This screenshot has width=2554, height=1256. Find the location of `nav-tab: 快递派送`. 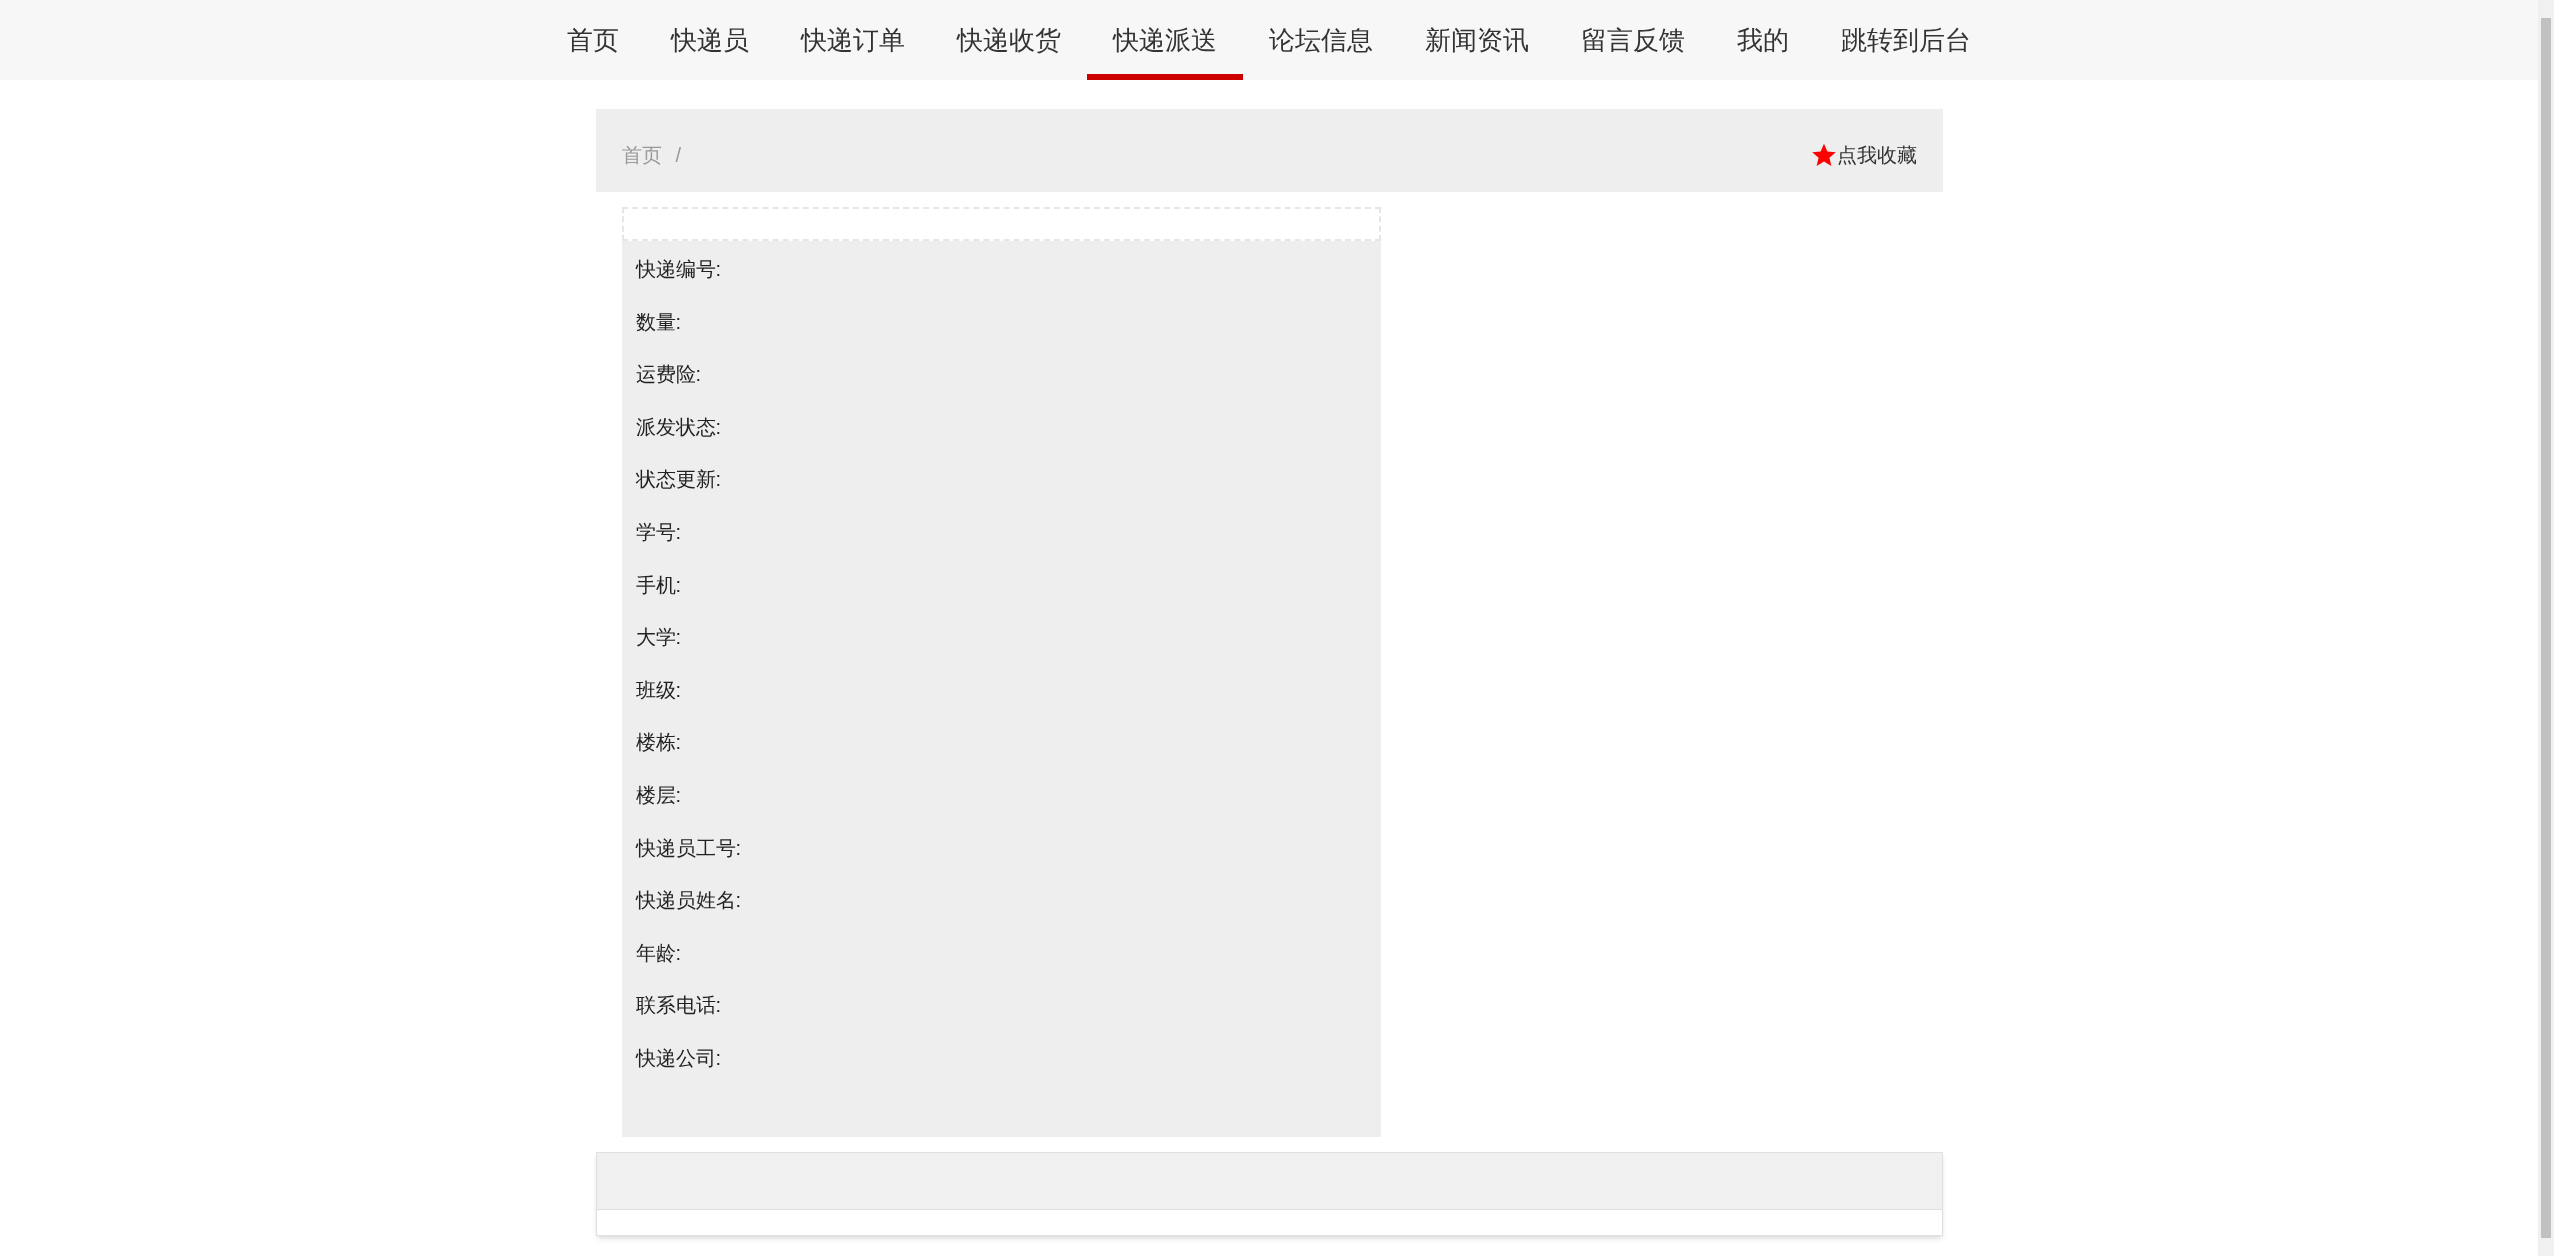

nav-tab: 快递派送 is located at coordinates (1165, 40).